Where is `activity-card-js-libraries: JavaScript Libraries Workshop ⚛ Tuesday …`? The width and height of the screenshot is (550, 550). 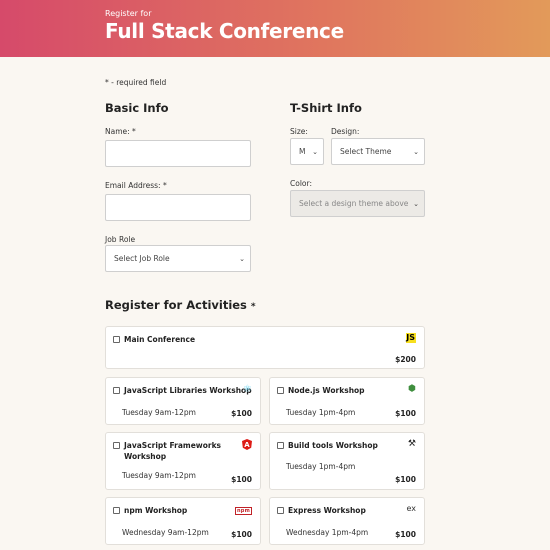
activity-card-js-libraries: JavaScript Libraries Workshop ⚛ Tuesday … is located at coordinates (183, 401).